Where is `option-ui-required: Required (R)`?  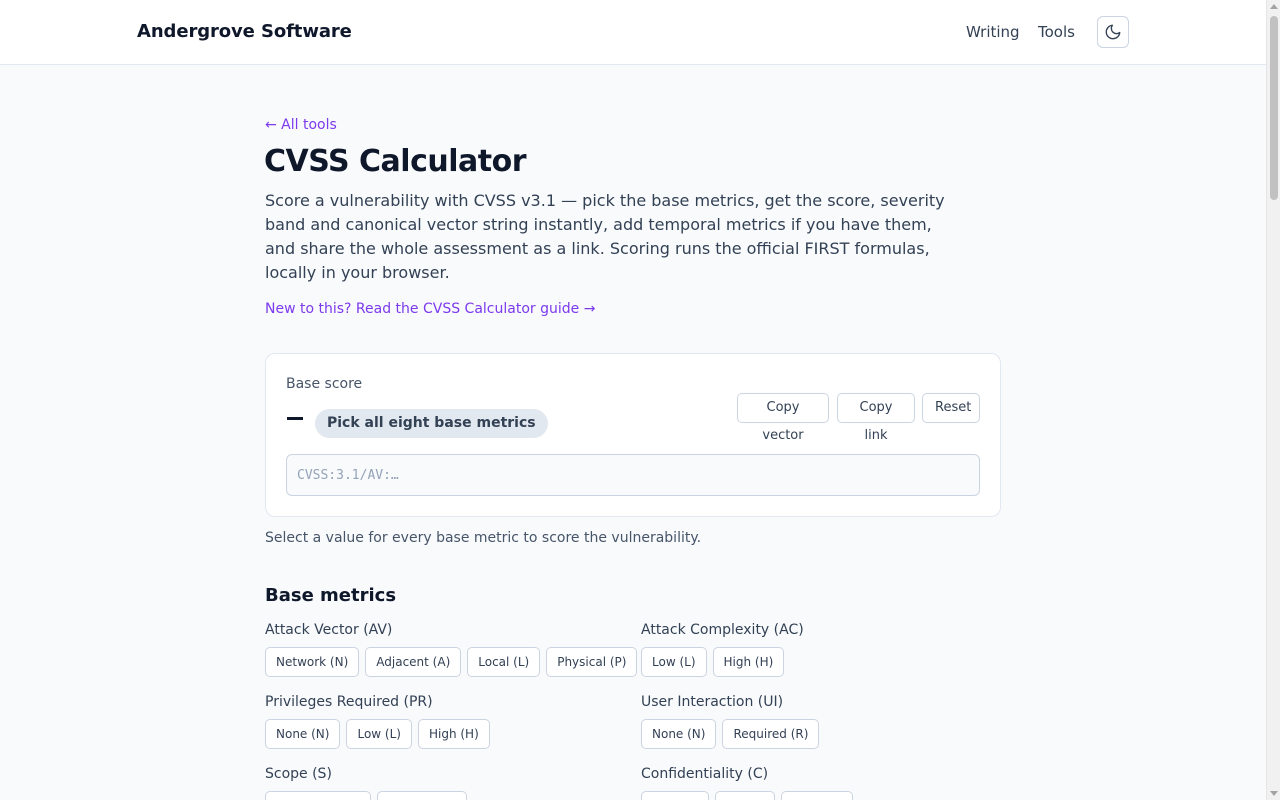 option-ui-required: Required (R) is located at coordinates (771, 734).